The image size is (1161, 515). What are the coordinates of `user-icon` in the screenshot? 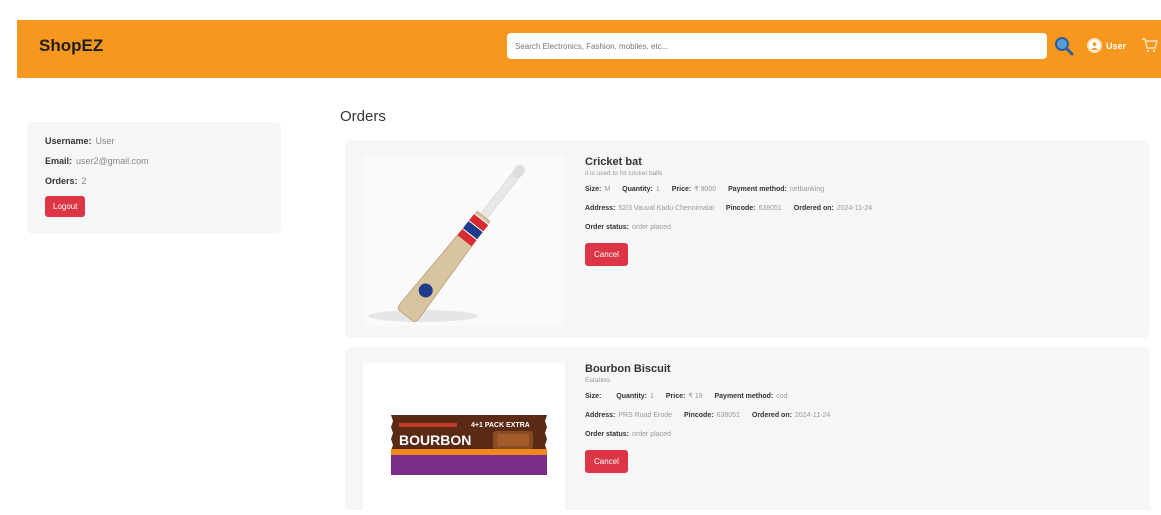 It's located at (1094, 45).